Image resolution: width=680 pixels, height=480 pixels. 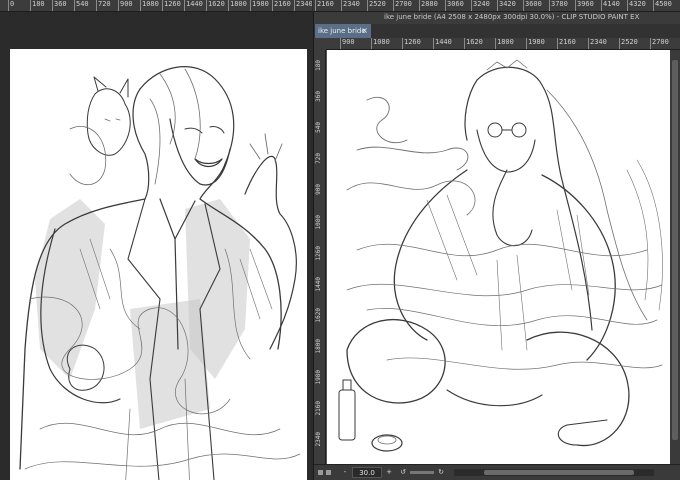 What do you see at coordinates (389, 472) in the screenshot?
I see `zoom-in-button: +` at bounding box center [389, 472].